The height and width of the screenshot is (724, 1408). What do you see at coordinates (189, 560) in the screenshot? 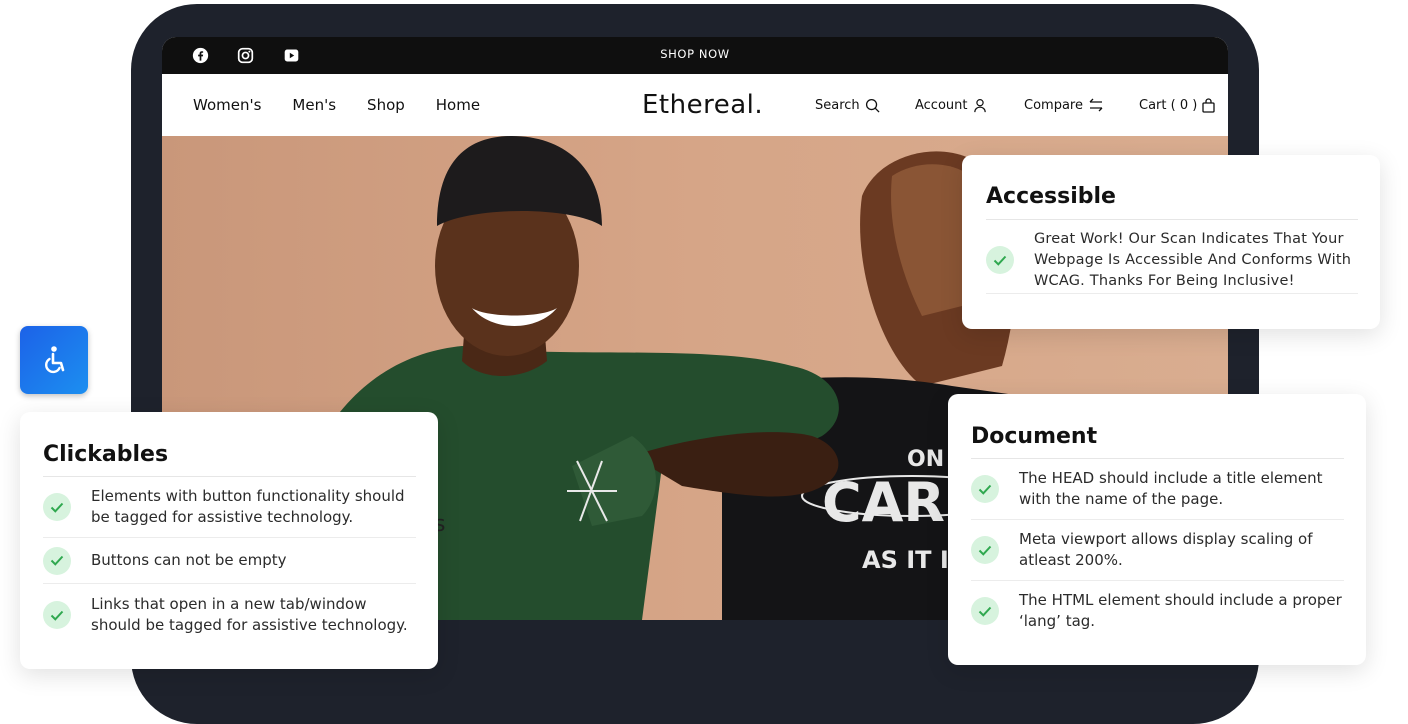
I see `list-item-text: Buttons can not be empty` at bounding box center [189, 560].